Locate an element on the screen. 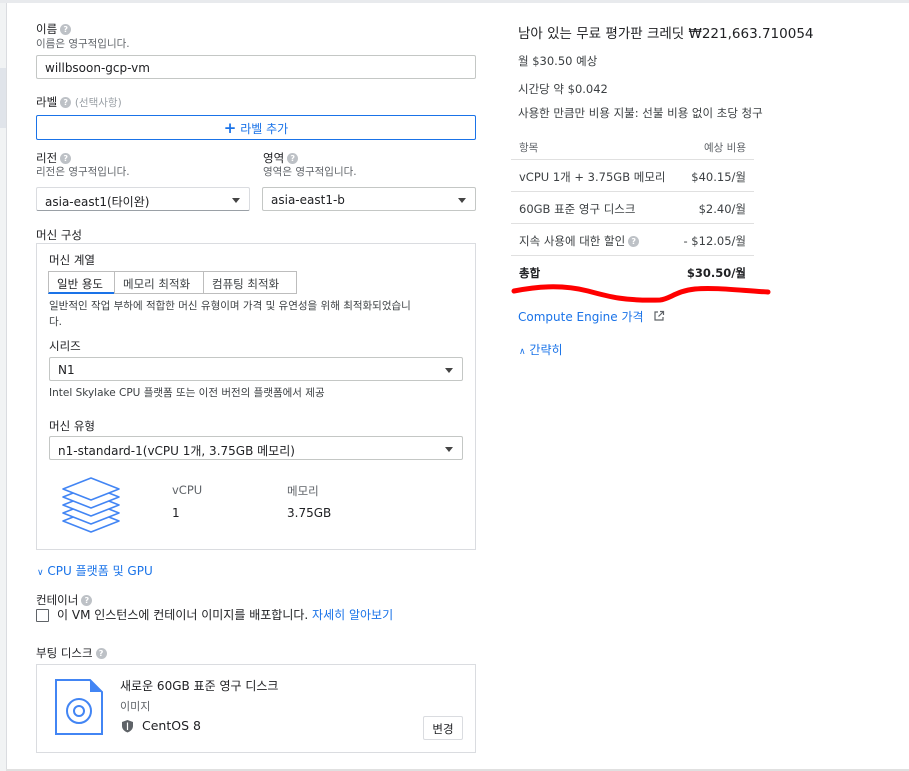 This screenshot has width=909, height=771. cost-total-value: $30.50/월 is located at coordinates (716, 273).